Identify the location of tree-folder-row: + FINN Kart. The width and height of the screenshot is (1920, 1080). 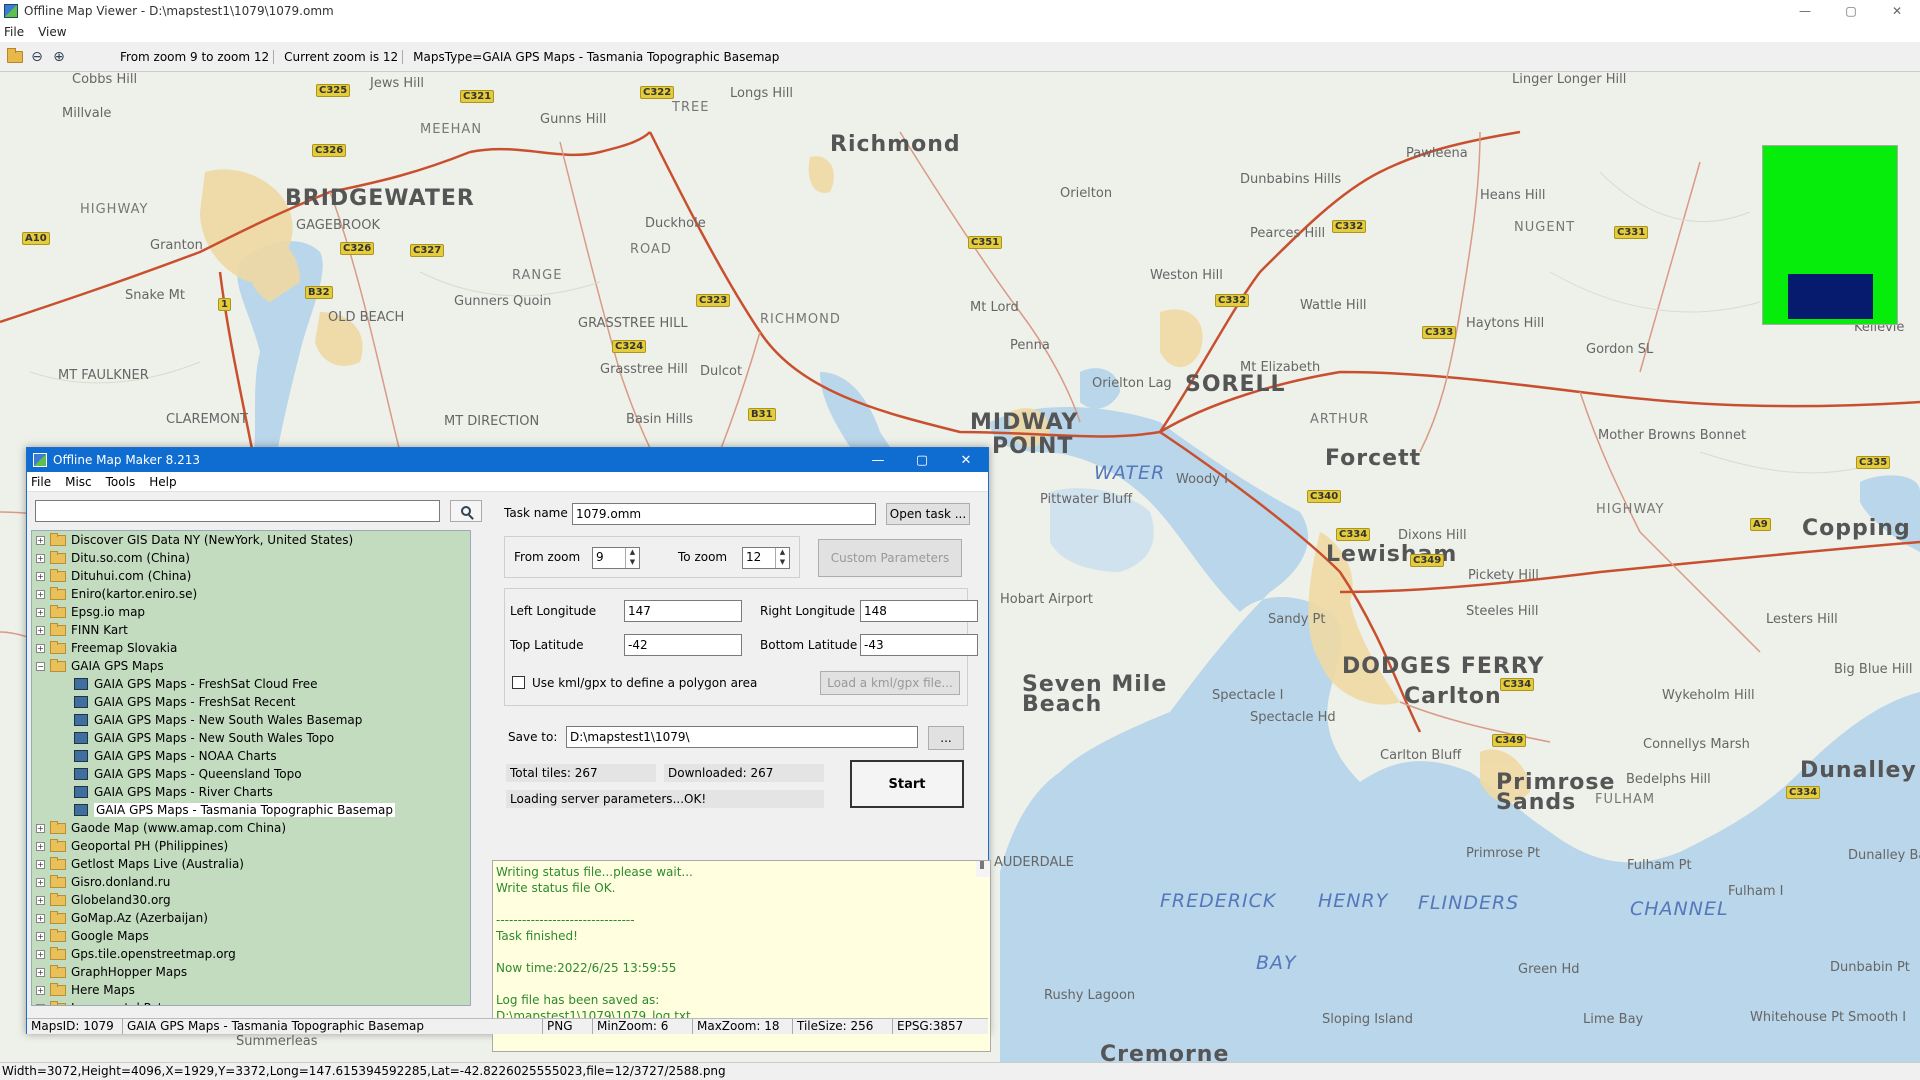
(251, 630).